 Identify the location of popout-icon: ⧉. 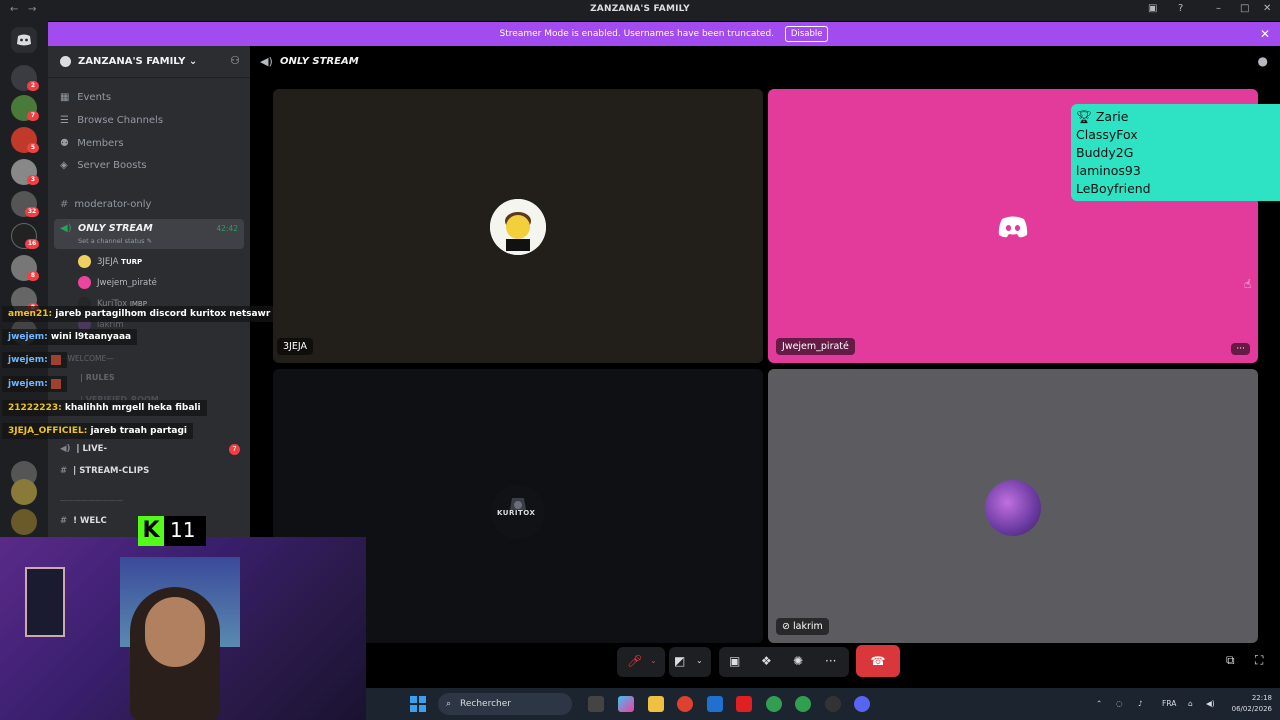
(1230, 660).